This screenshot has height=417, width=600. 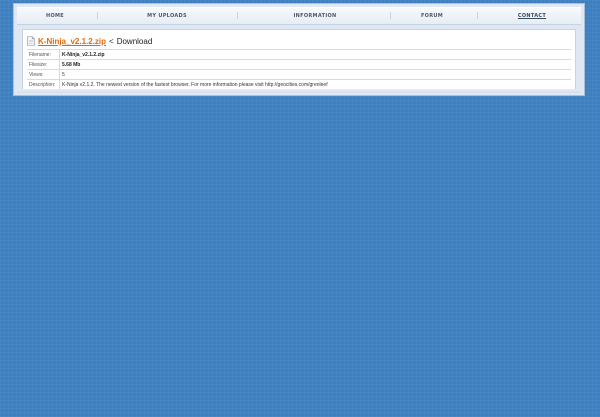 What do you see at coordinates (134, 41) in the screenshot?
I see `download-label: Download` at bounding box center [134, 41].